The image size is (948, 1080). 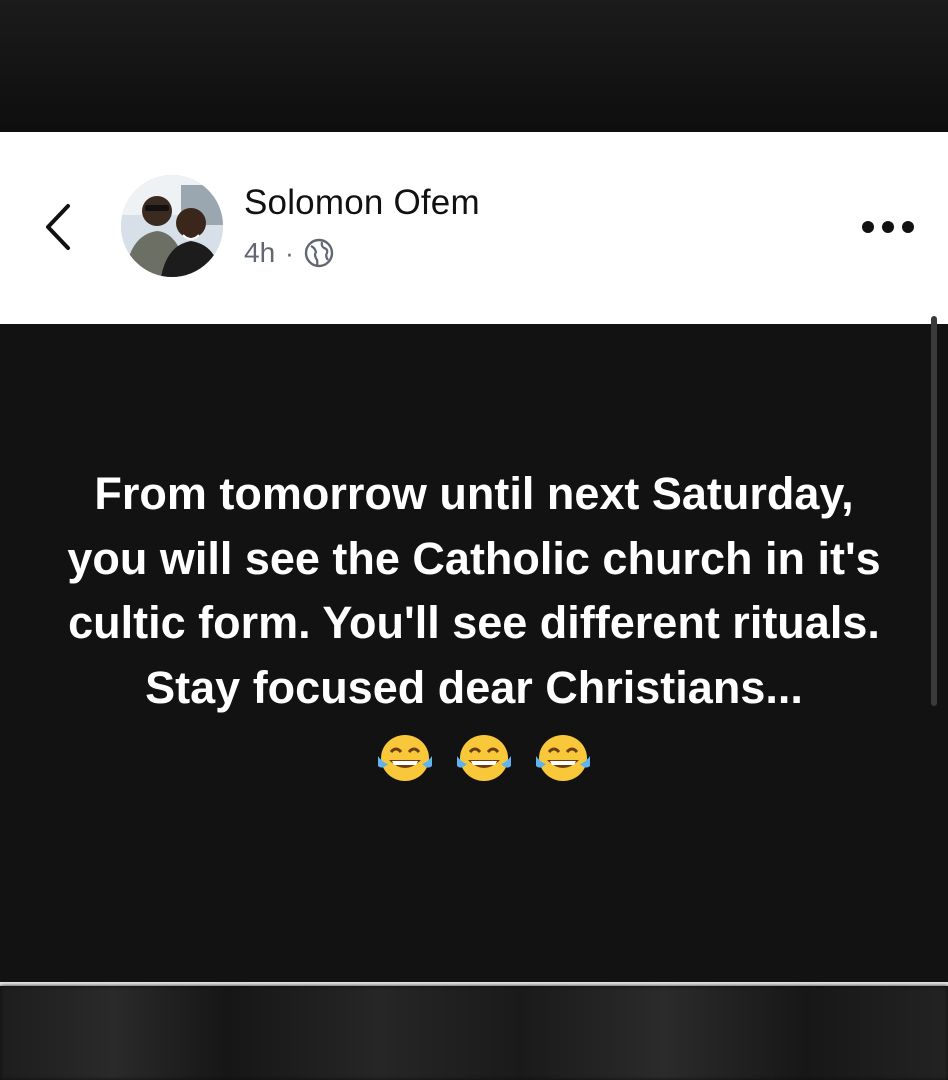 What do you see at coordinates (319, 253) in the screenshot?
I see `globe-icon` at bounding box center [319, 253].